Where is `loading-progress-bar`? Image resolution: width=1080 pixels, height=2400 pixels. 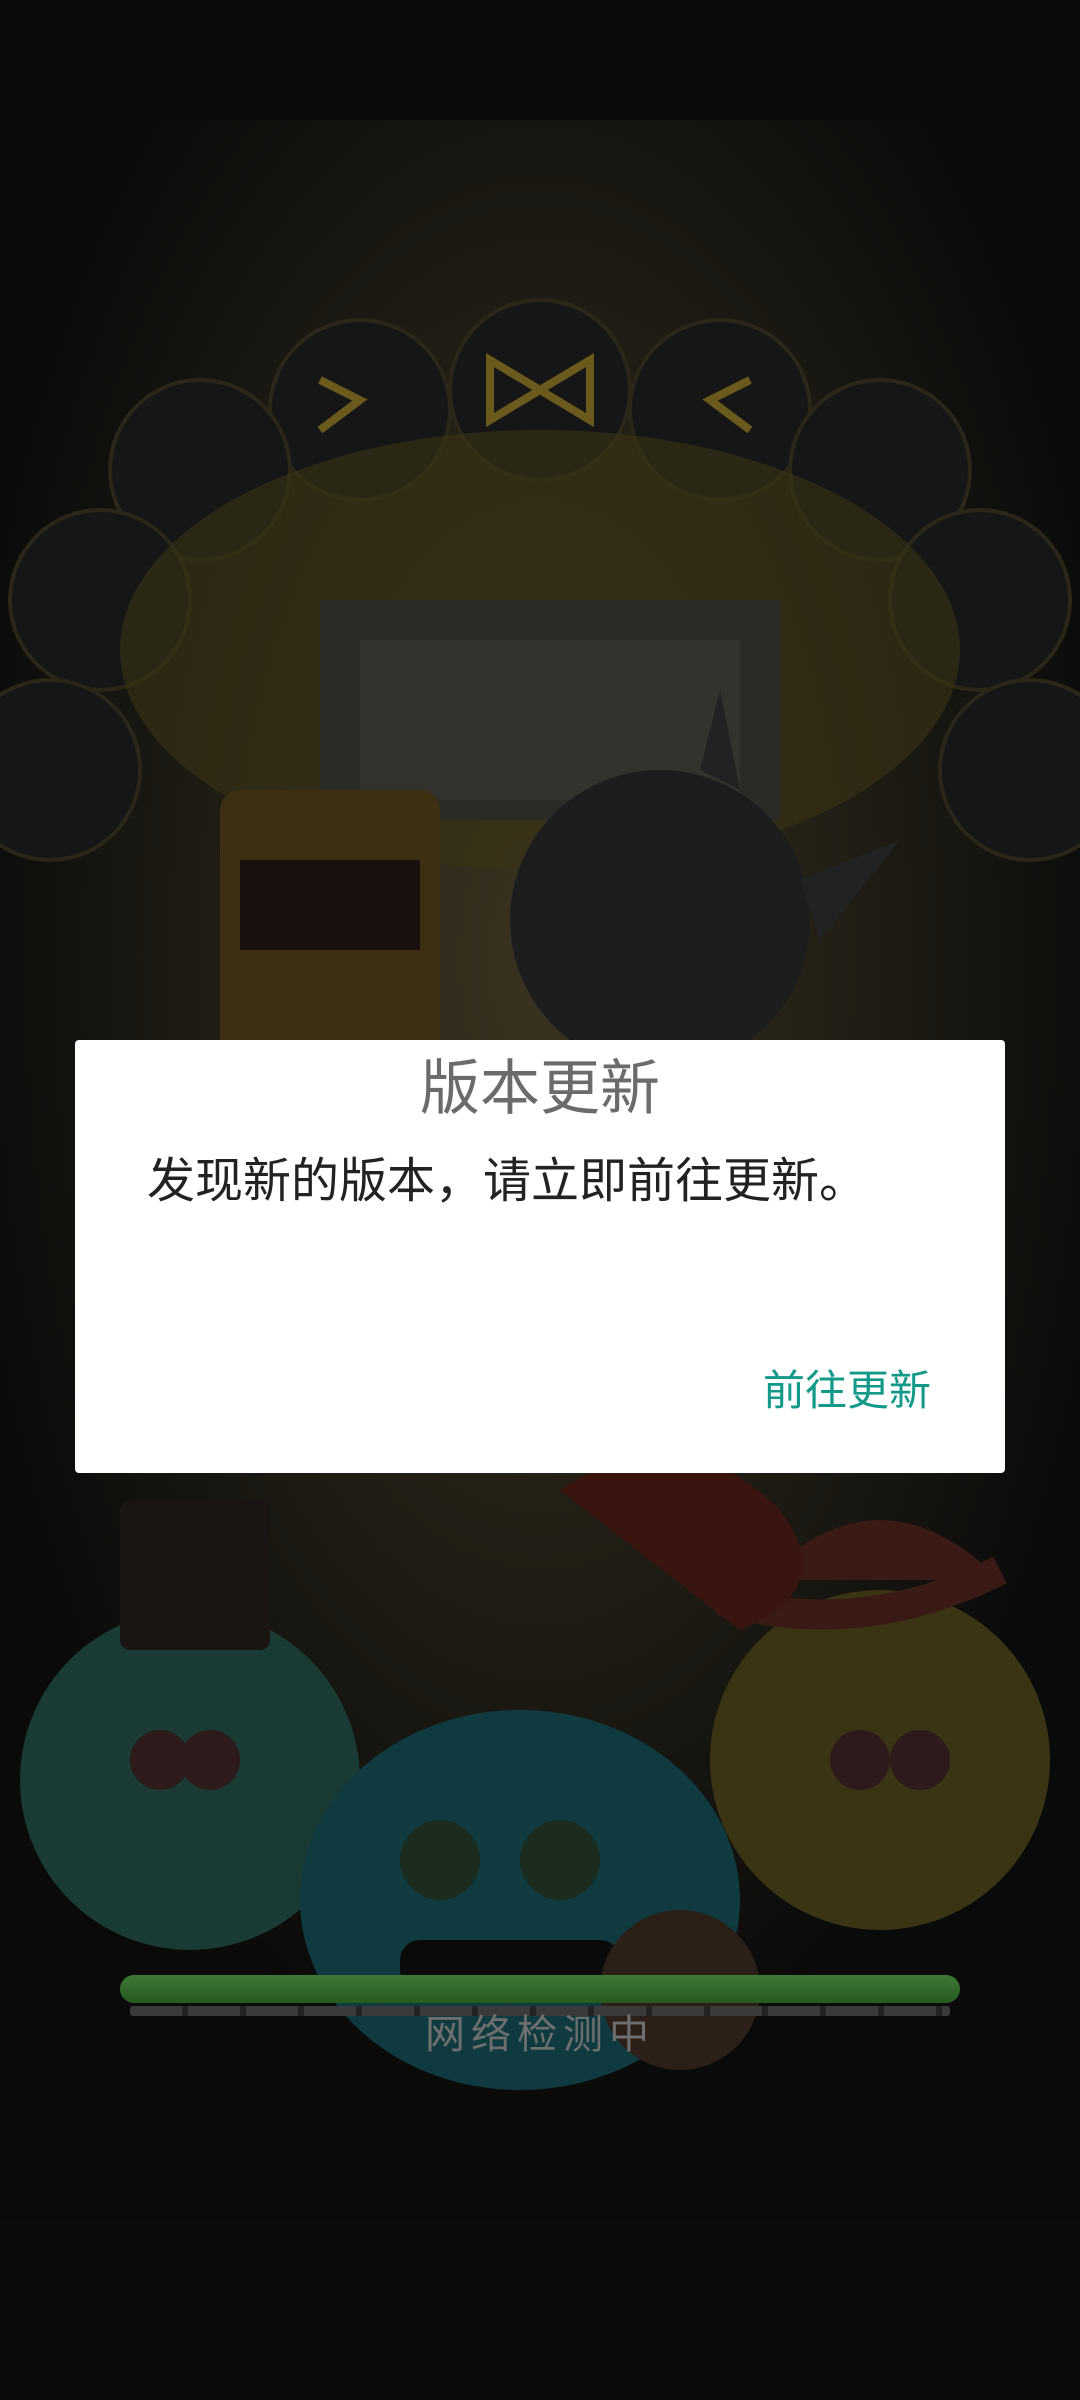 loading-progress-bar is located at coordinates (540, 1989).